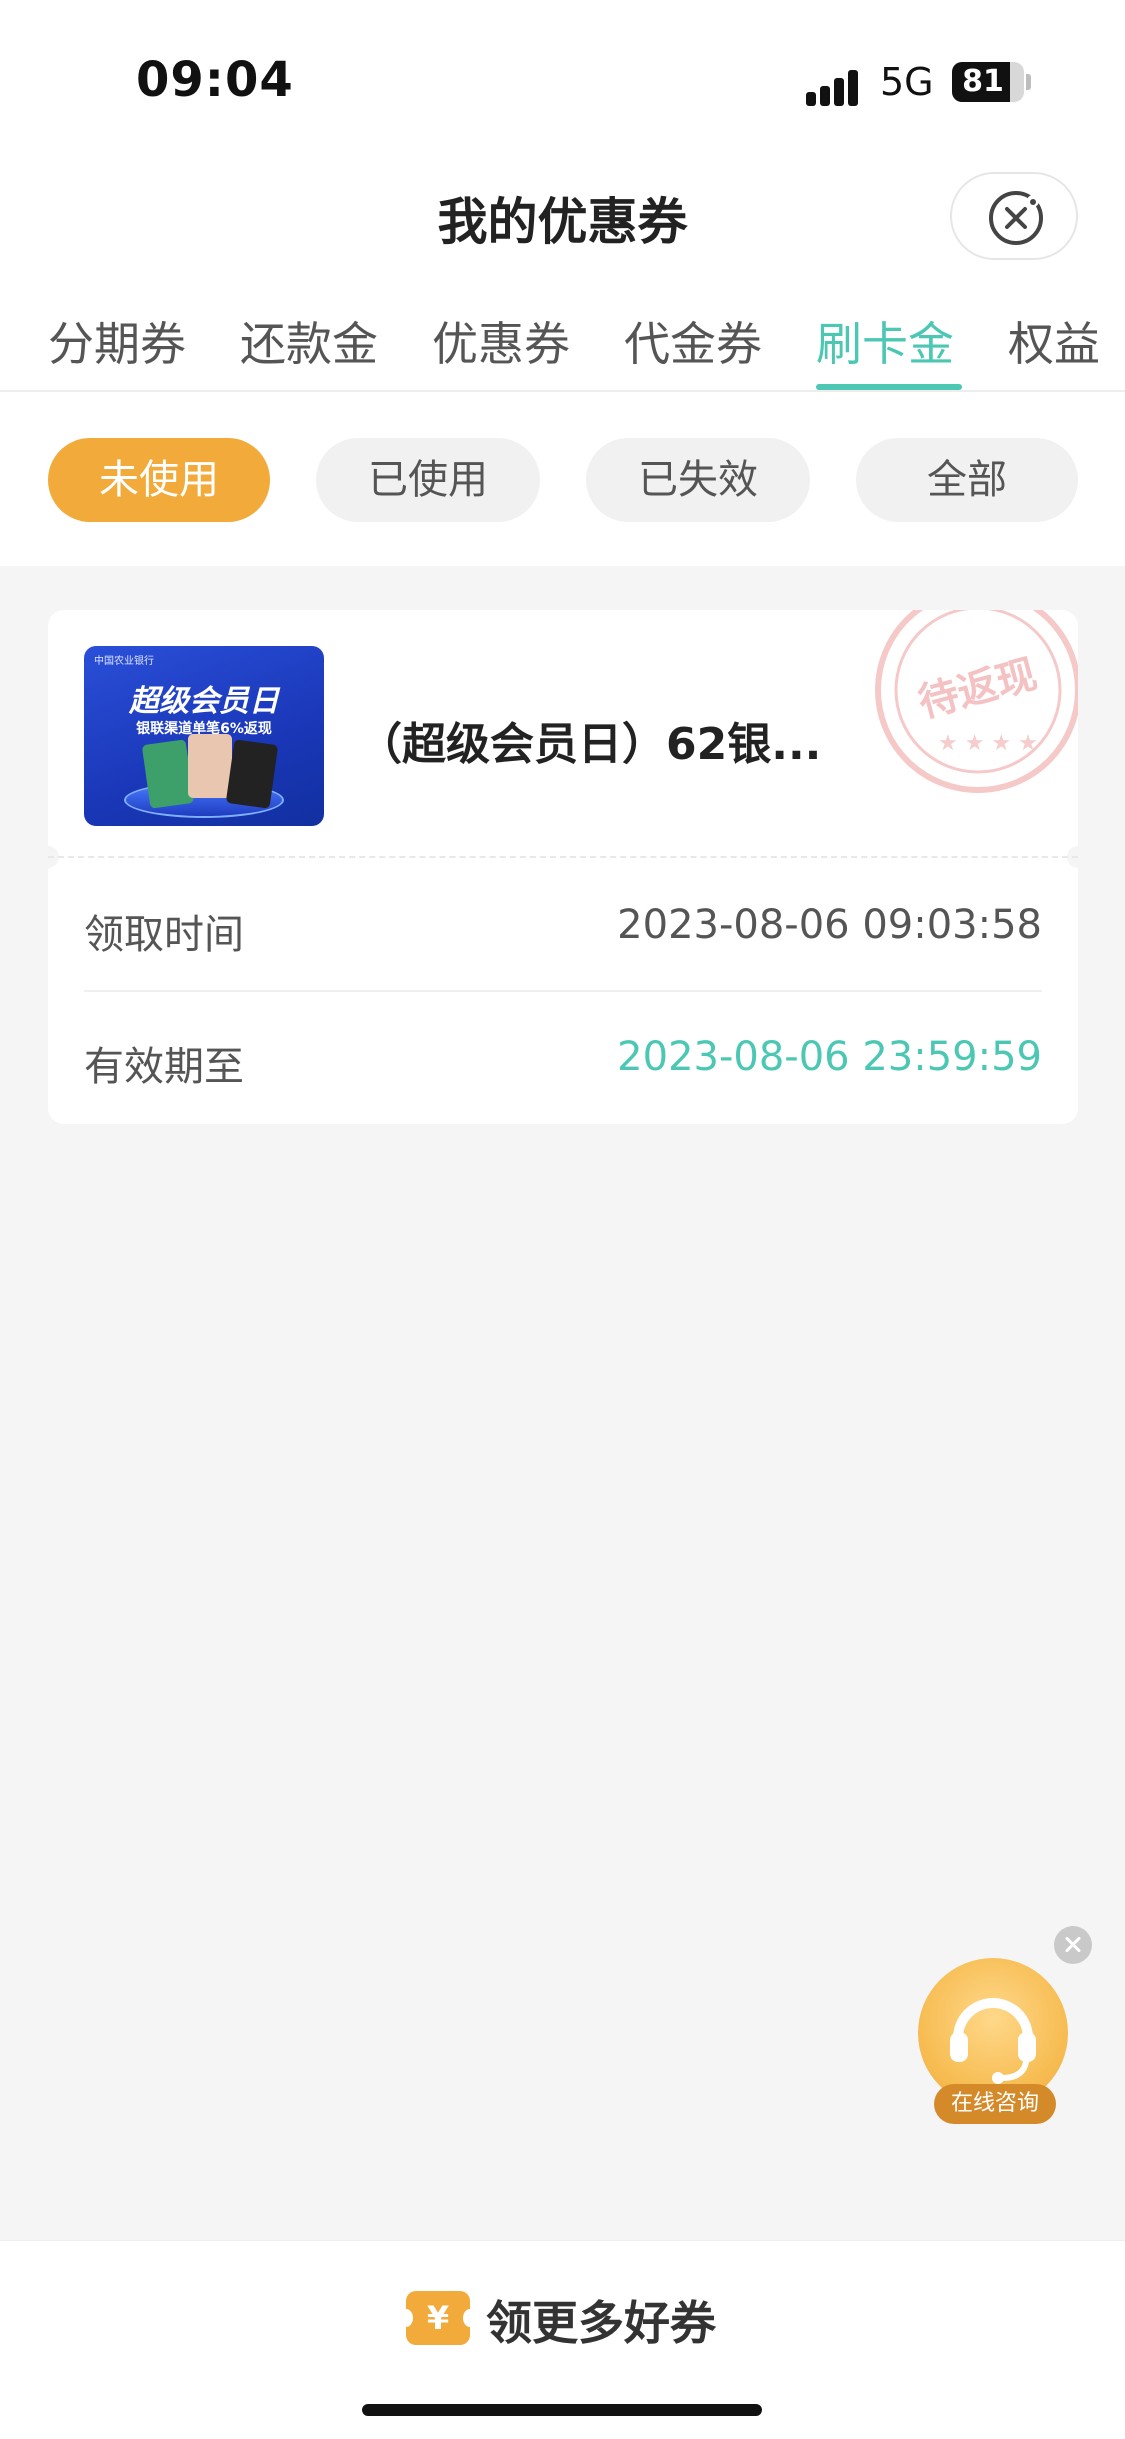 The height and width of the screenshot is (2439, 1125). I want to click on received-time-value: 2023-08-06 09:03:58, so click(829, 925).